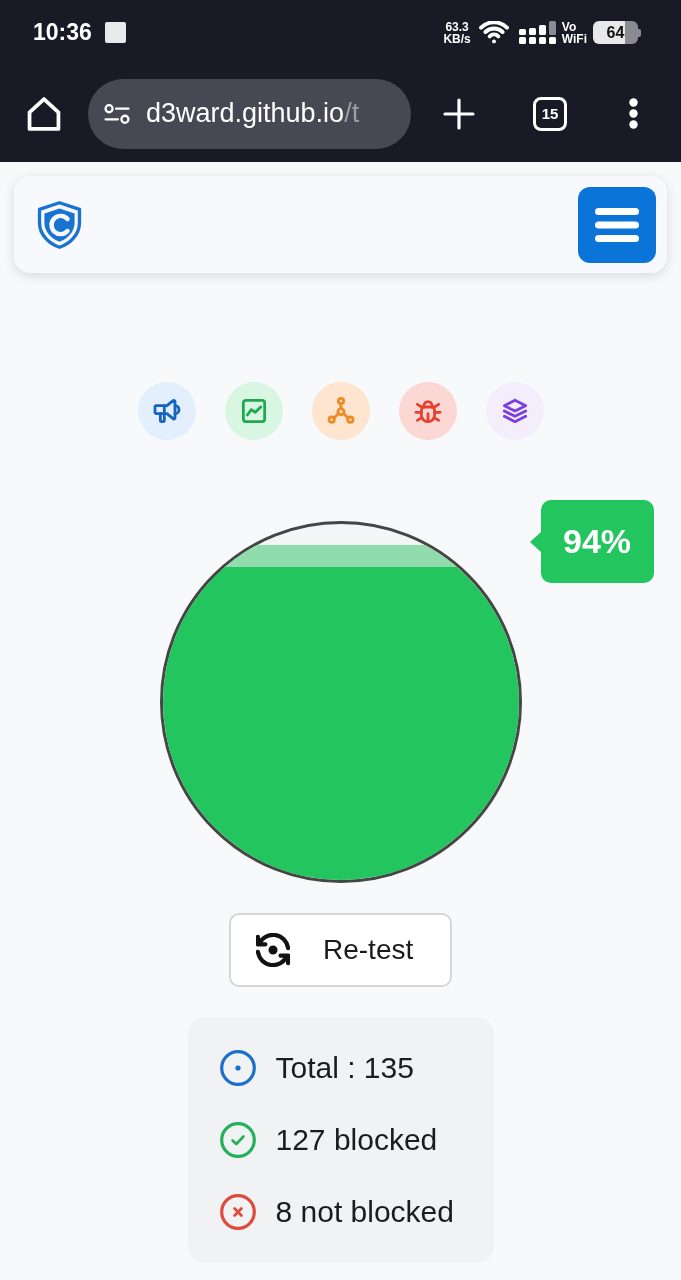 This screenshot has height=1280, width=681. What do you see at coordinates (117, 113) in the screenshot?
I see `site-settings-icon` at bounding box center [117, 113].